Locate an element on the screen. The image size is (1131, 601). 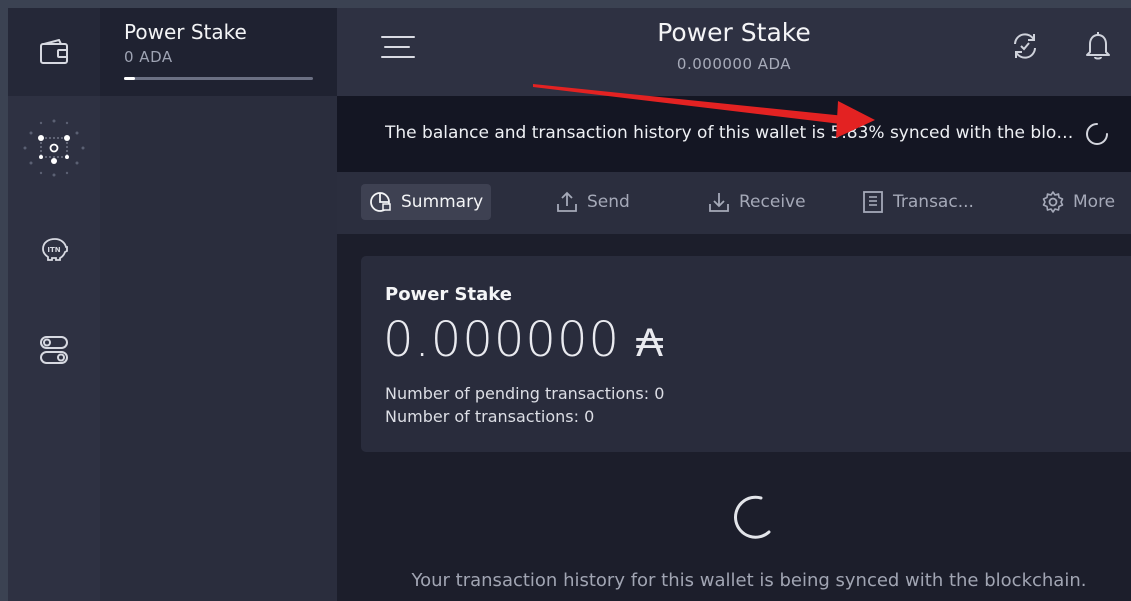
send-icon is located at coordinates (567, 201).